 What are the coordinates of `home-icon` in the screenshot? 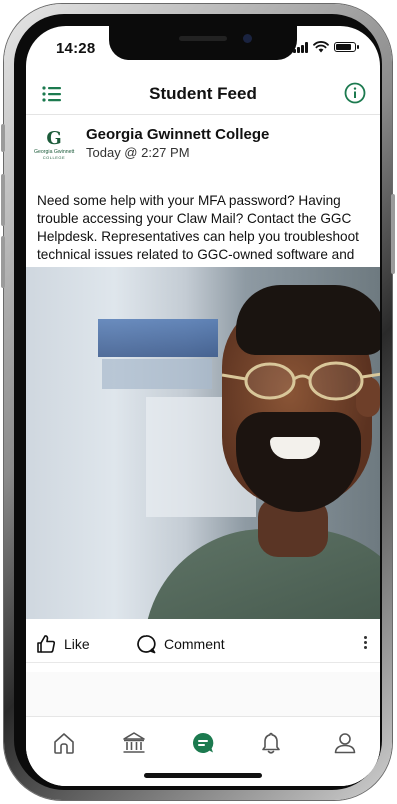 It's located at (64, 743).